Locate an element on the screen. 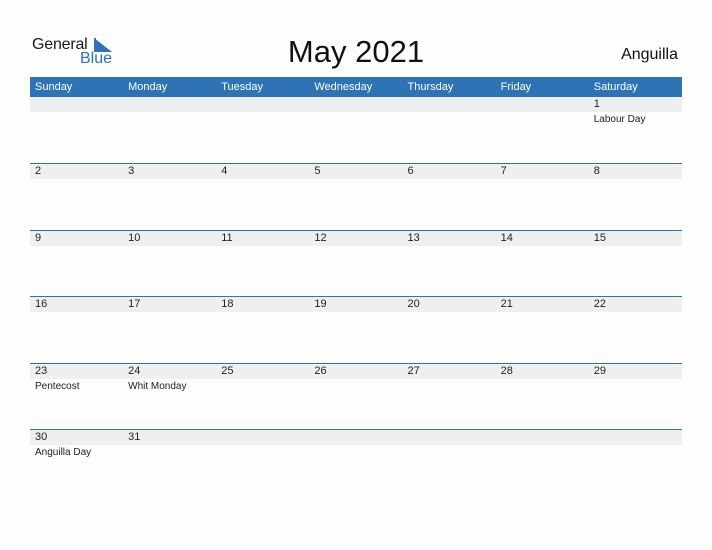 The width and height of the screenshot is (712, 550). week-row: 1 Labour Day is located at coordinates (356, 130).